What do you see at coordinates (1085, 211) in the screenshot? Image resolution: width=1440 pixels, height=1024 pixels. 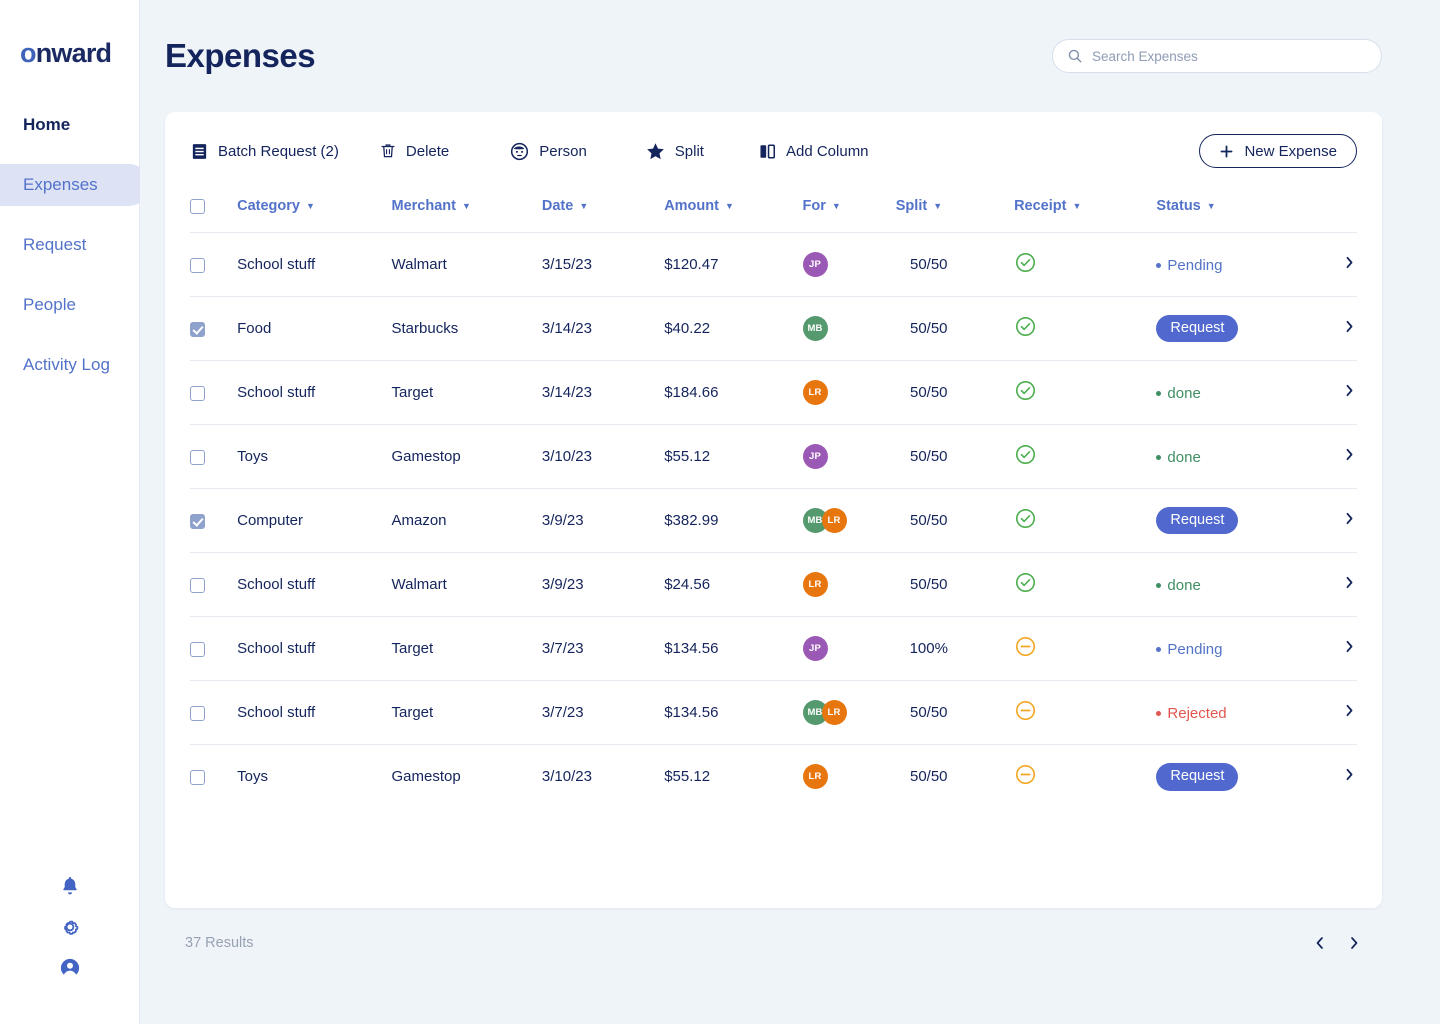 I see `column-header-receipt: Receipt ▼` at bounding box center [1085, 211].